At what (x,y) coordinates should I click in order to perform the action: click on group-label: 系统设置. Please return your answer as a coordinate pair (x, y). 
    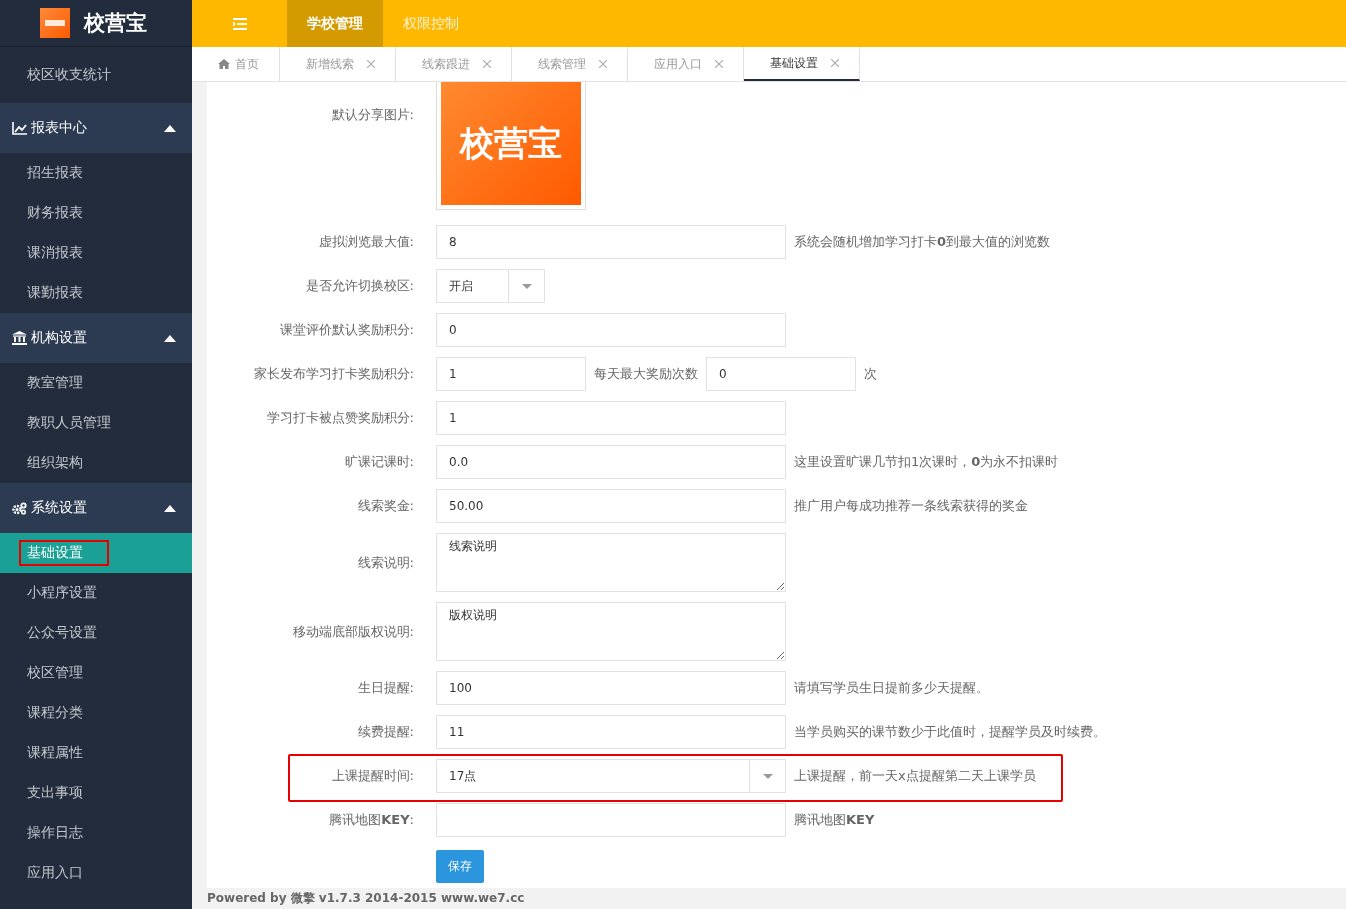
    Looking at the image, I should click on (59, 508).